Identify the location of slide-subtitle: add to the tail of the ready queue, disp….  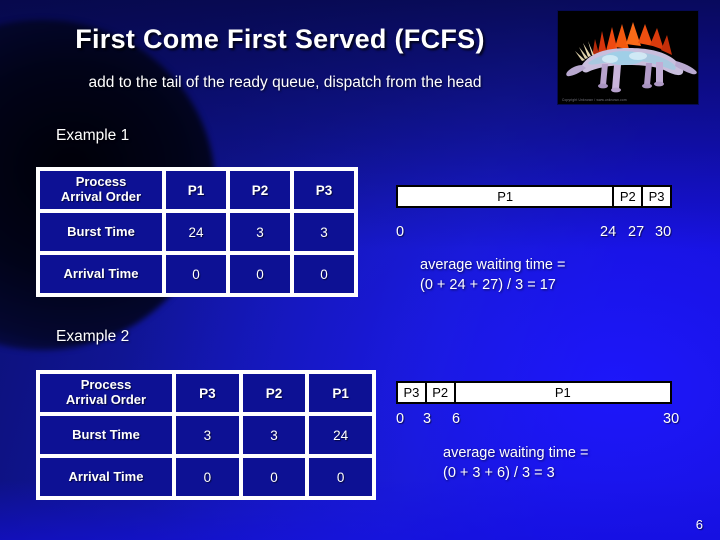
(285, 82).